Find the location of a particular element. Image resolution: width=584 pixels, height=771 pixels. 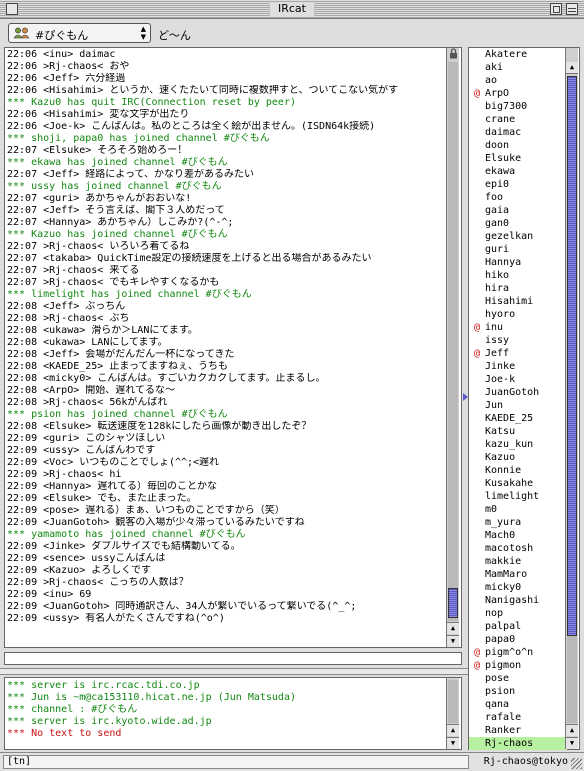

nick-list-item: pose is located at coordinates (518, 678).